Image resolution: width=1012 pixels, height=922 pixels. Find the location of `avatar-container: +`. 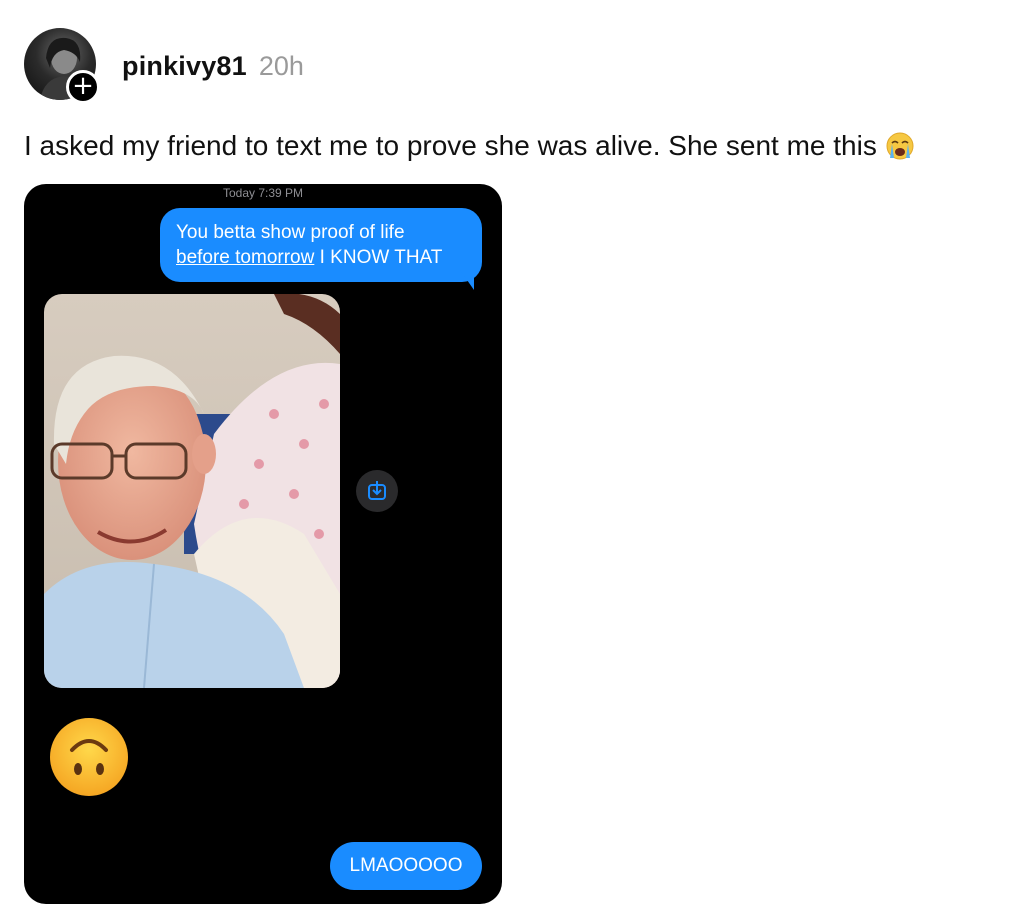

avatar-container: + is located at coordinates (62, 66).